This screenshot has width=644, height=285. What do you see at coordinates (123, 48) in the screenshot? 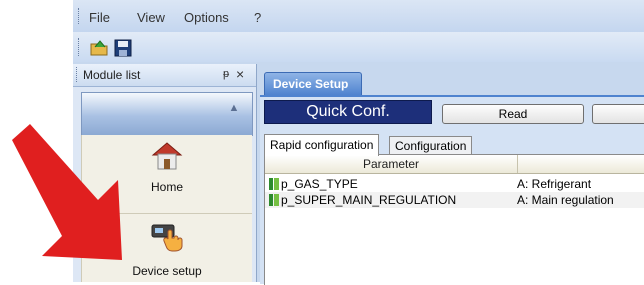
I see `save-icon` at bounding box center [123, 48].